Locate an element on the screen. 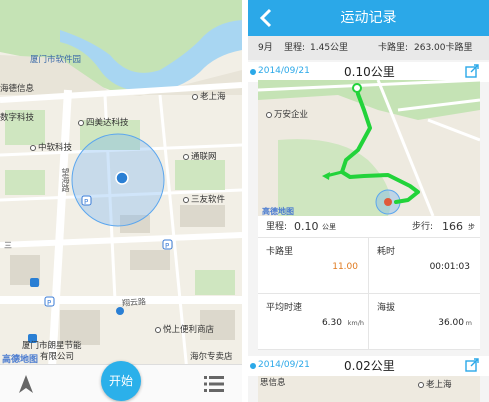 Image resolution: width=489 pixels, height=402 pixels. mileage-label: 里程: is located at coordinates (277, 227).